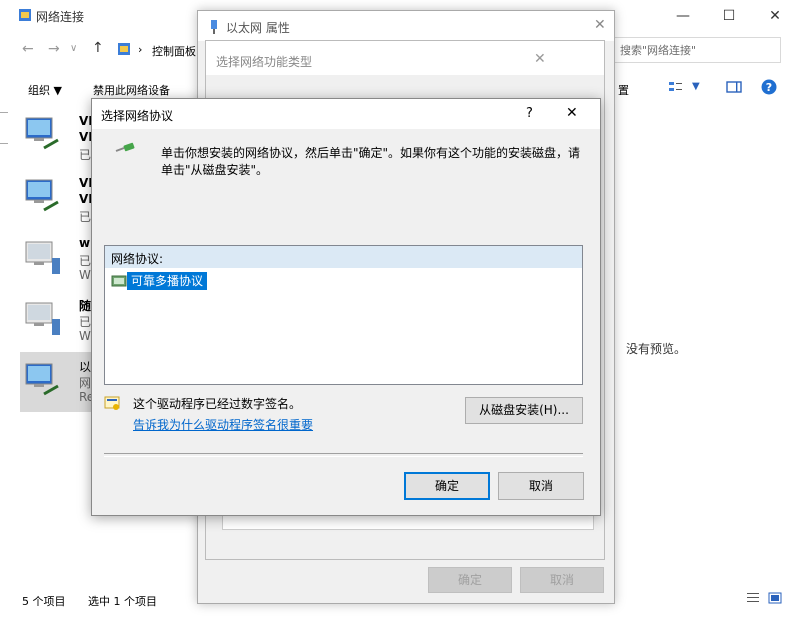 Image resolution: width=800 pixels, height=618 pixels. Describe the element at coordinates (214, 28) in the screenshot. I see `ethernet-icon` at that location.